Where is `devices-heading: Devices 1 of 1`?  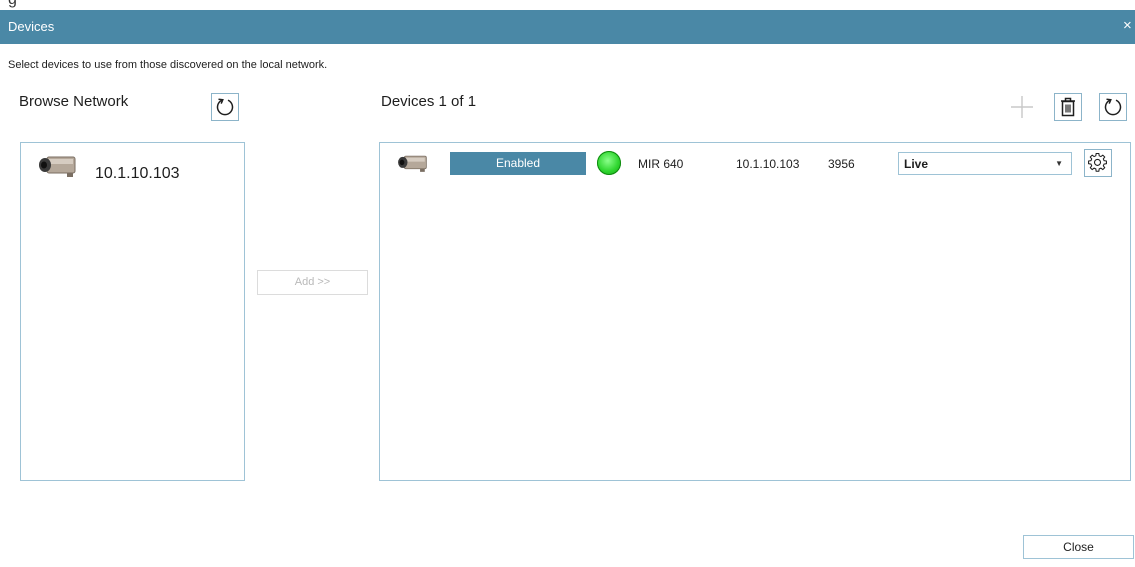
devices-heading: Devices 1 of 1 is located at coordinates (429, 101).